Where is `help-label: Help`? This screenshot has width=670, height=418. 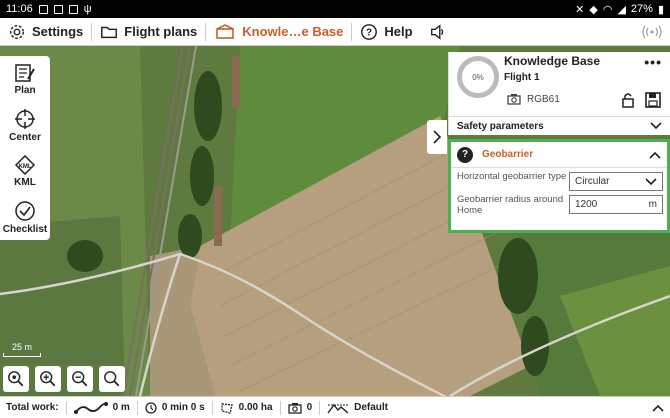 help-label: Help is located at coordinates (398, 31).